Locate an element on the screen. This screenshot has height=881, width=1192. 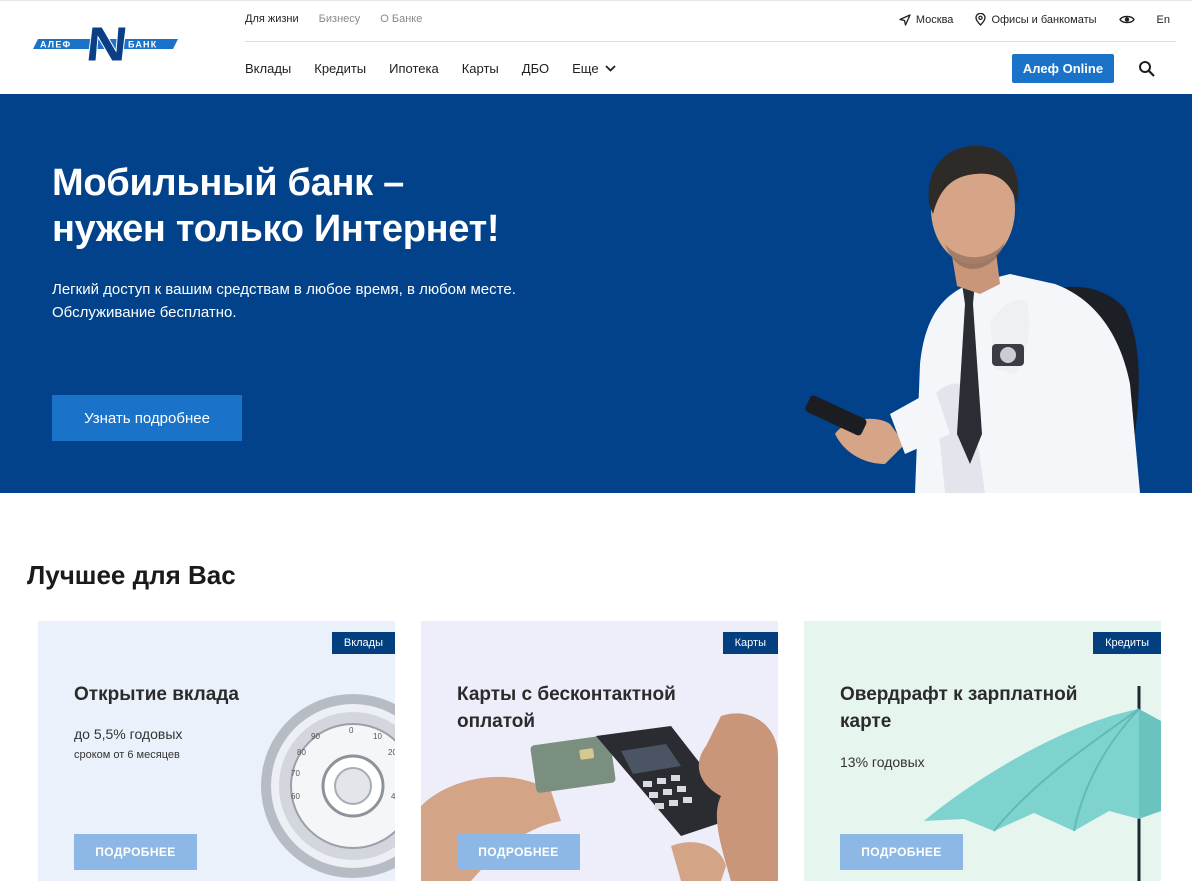
businessman-with-phone-image is located at coordinates (972, 319).